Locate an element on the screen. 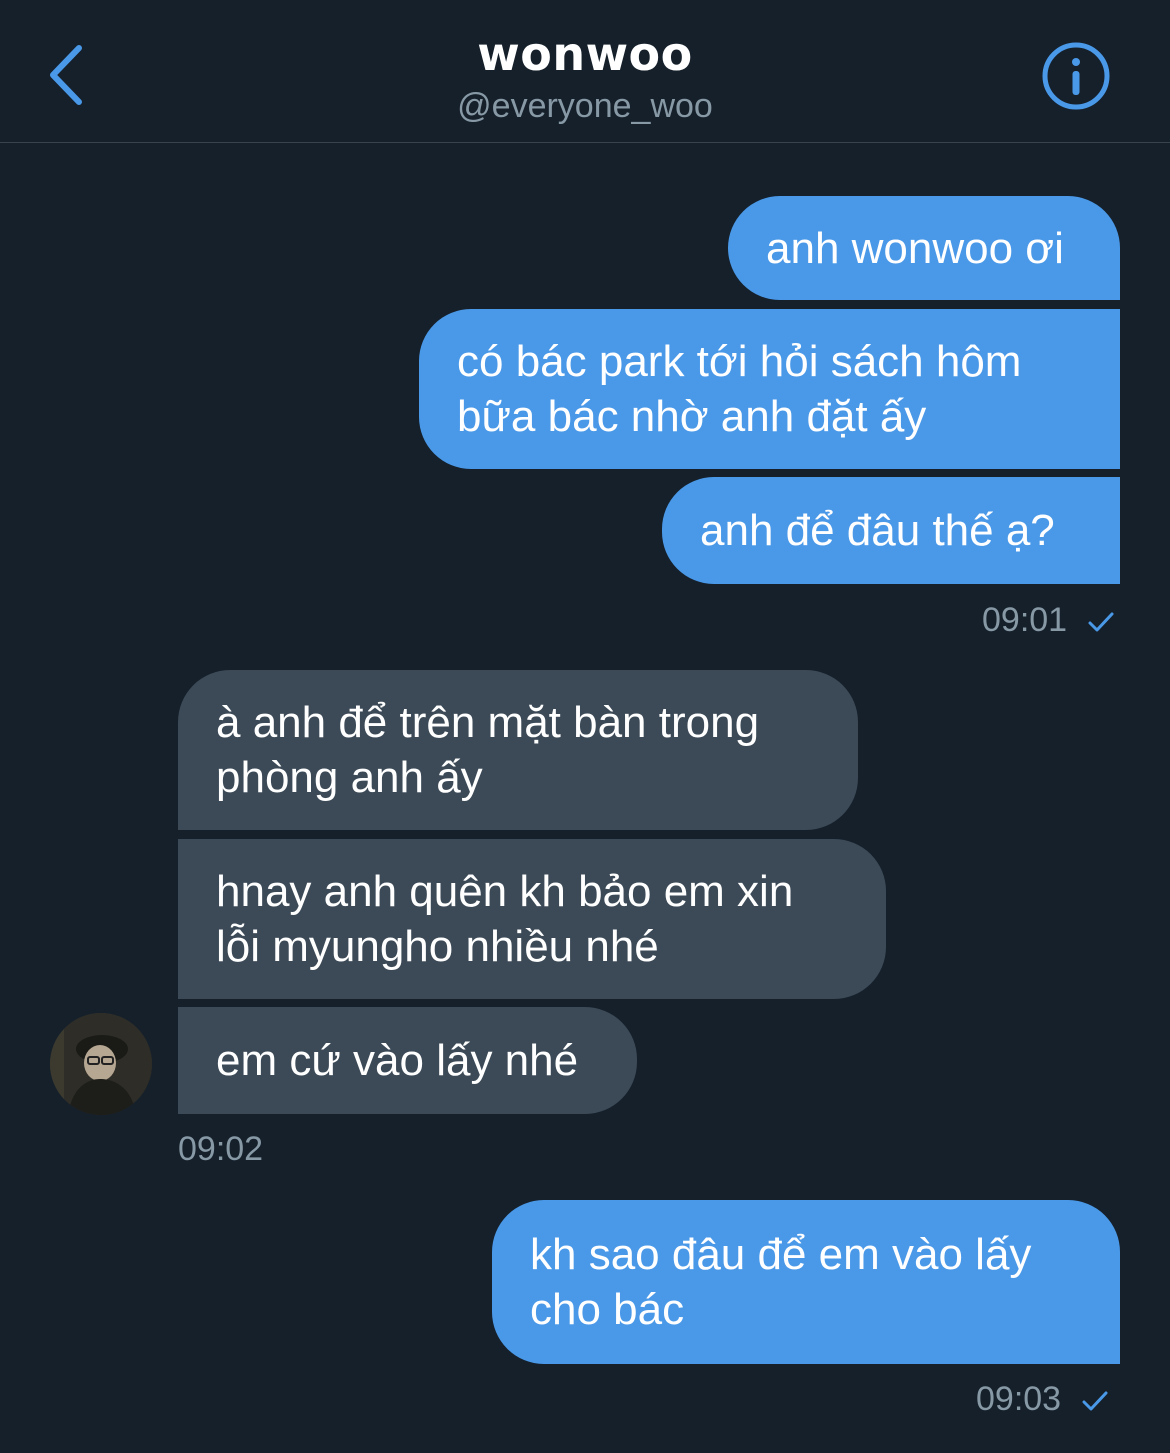 The height and width of the screenshot is (1453, 1170). message-bubble-sent: anh wonwoo ơi is located at coordinates (924, 248).